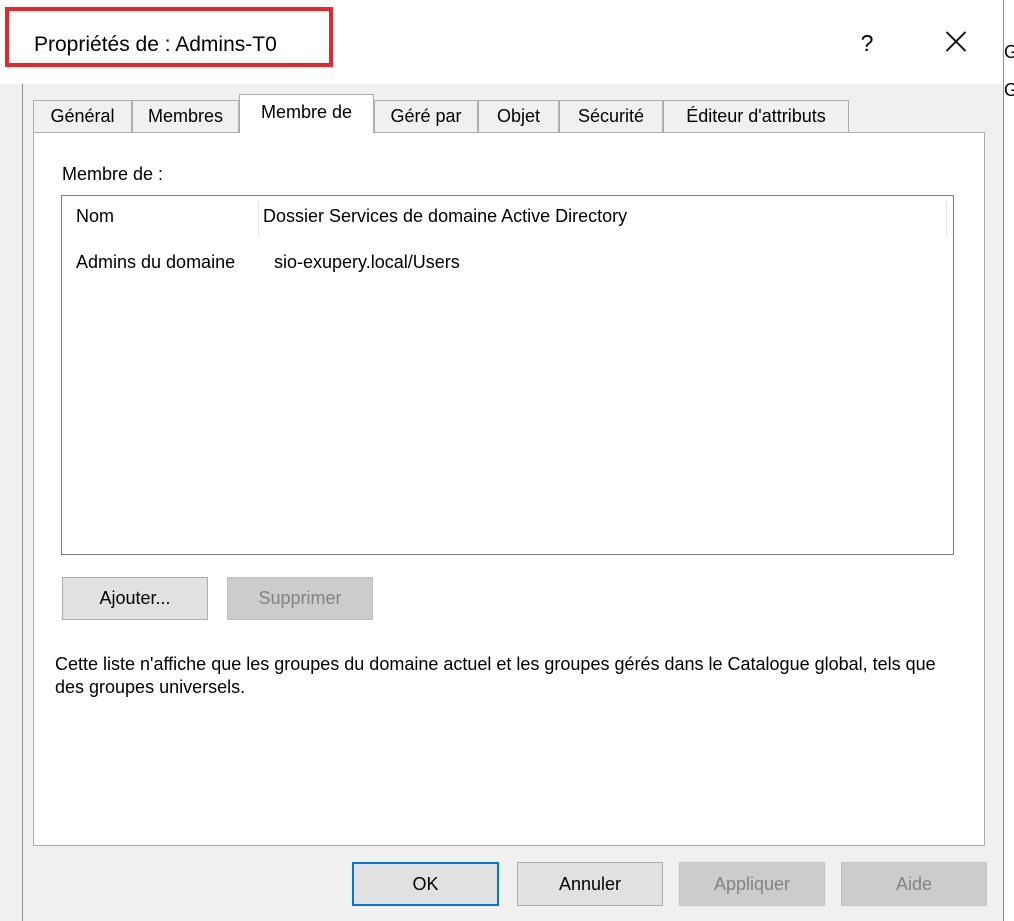 The image size is (1014, 921). What do you see at coordinates (1003, 460) in the screenshot?
I see `window-edge` at bounding box center [1003, 460].